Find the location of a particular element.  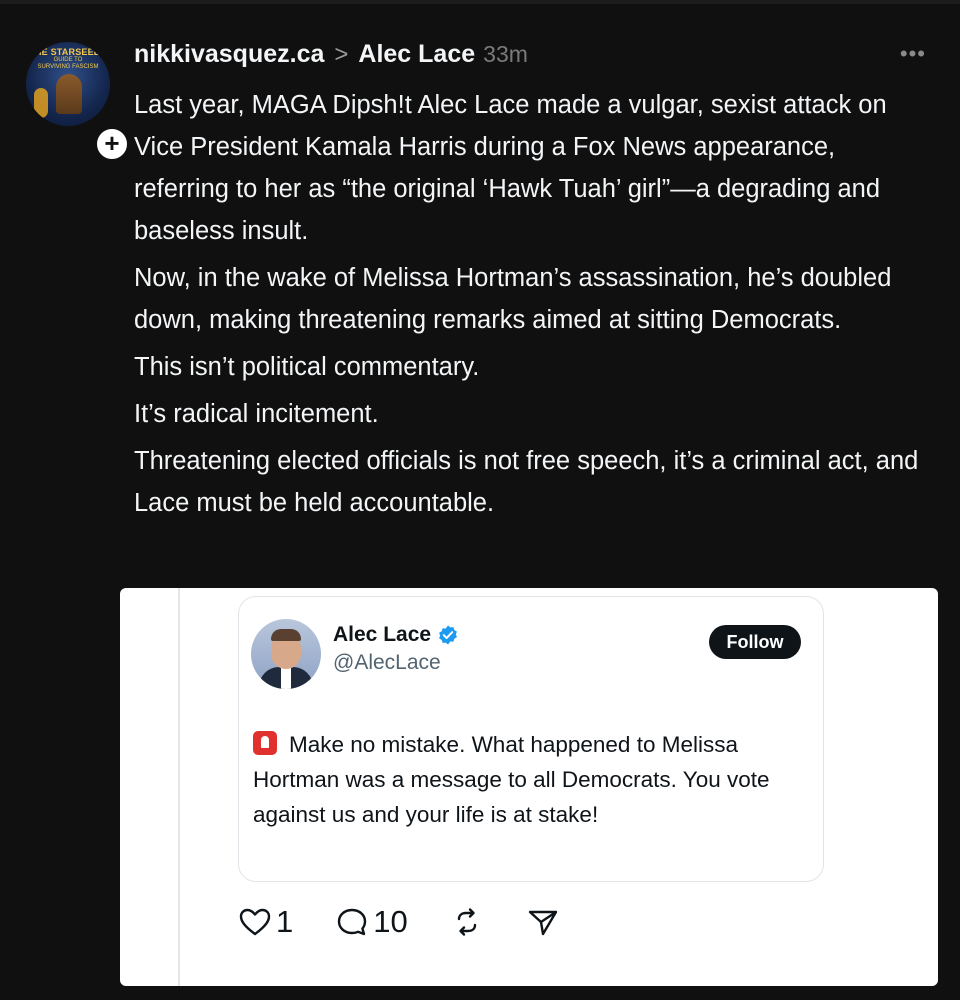

tweet-avatar is located at coordinates (286, 654).